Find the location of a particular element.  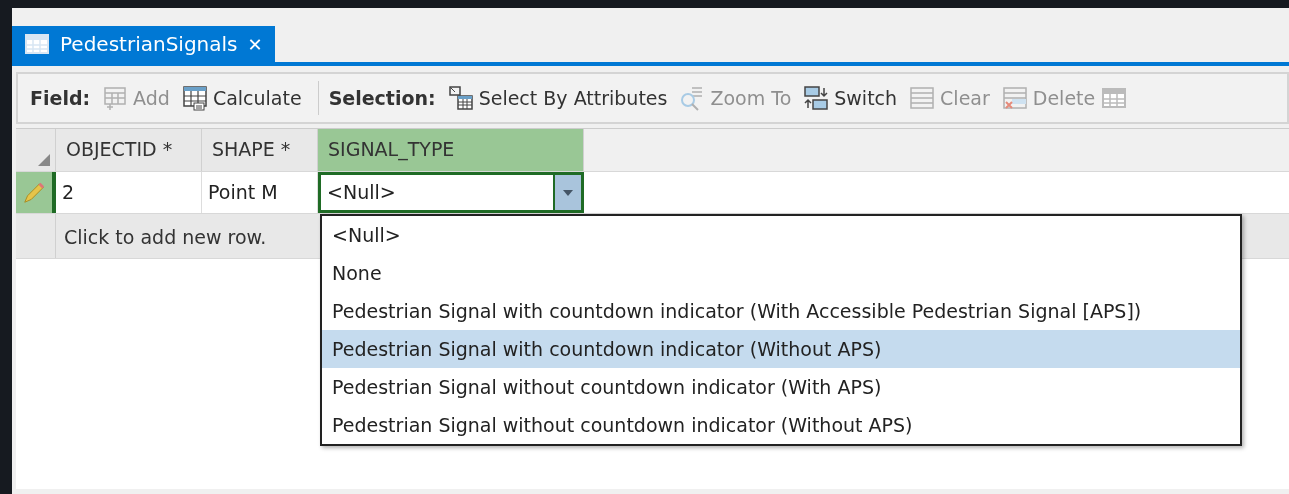

select-all-corner is located at coordinates (36, 150).